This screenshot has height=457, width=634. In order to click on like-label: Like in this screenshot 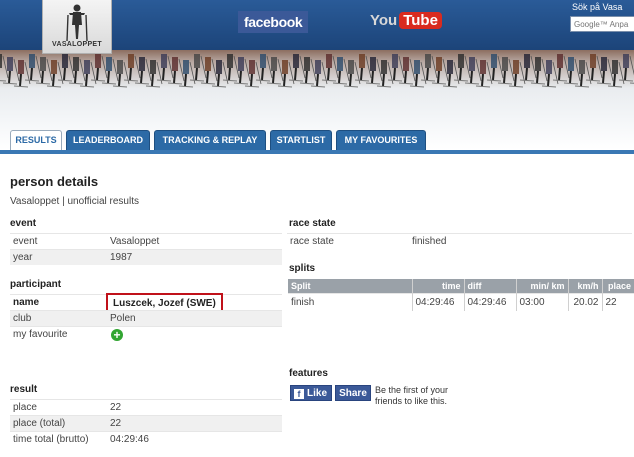, I will do `click(317, 393)`.